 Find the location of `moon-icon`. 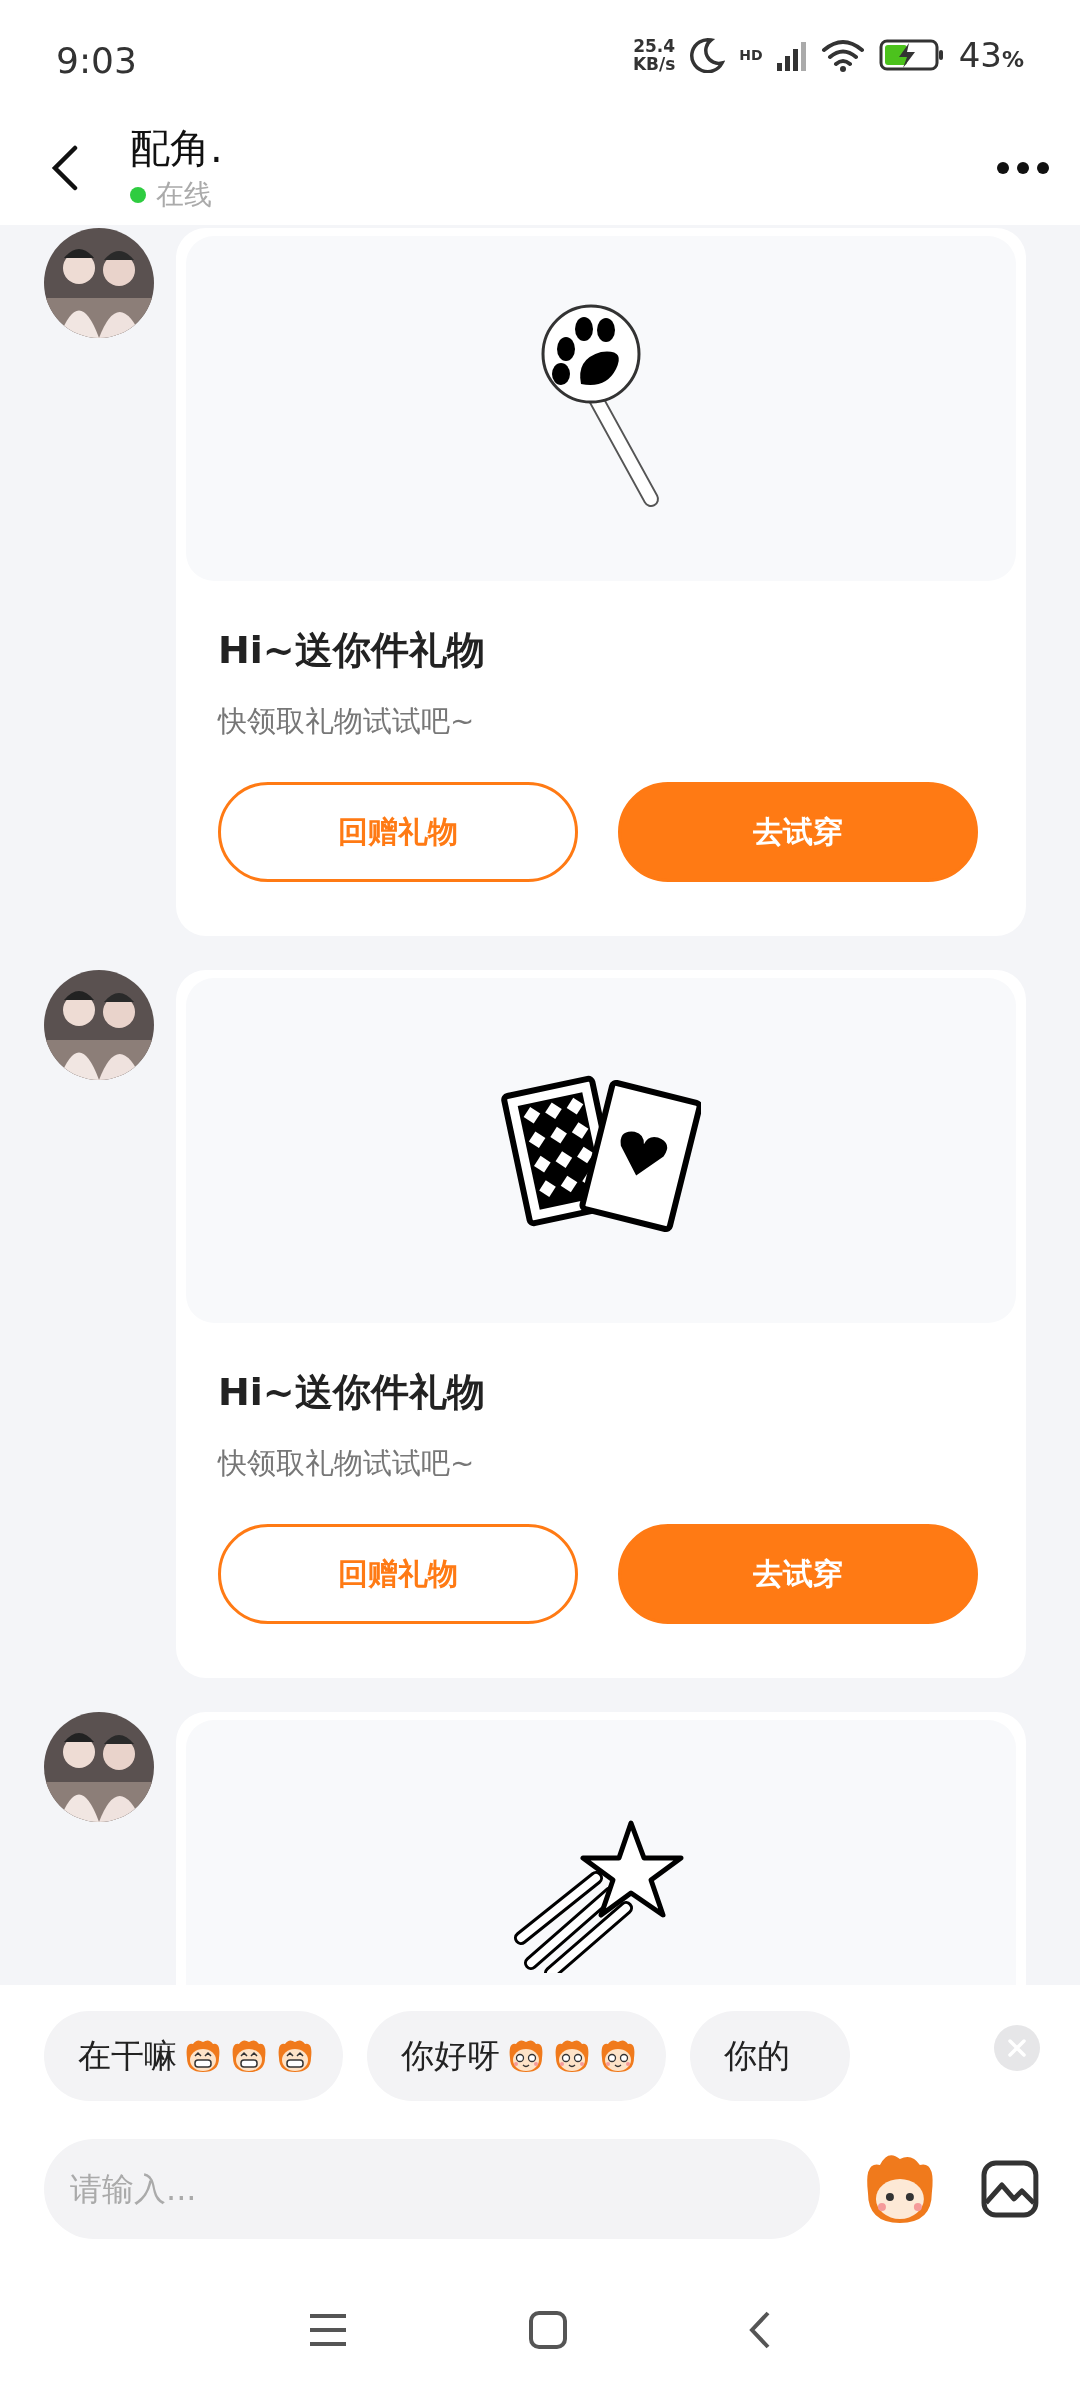

moon-icon is located at coordinates (707, 55).